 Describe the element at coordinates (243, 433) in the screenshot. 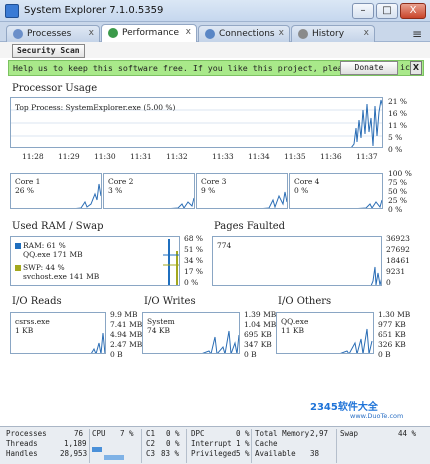

I see `status-dpc-value: 0 %` at that location.